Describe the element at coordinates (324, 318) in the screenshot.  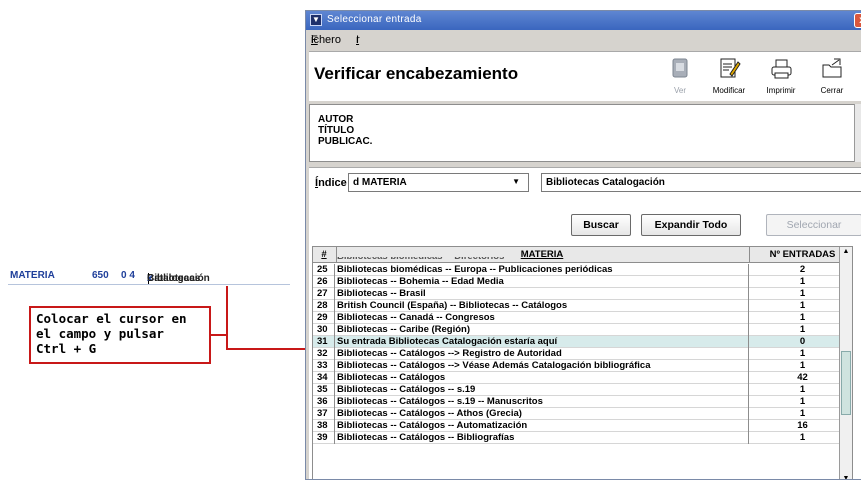
I see `cell-num: 29` at that location.